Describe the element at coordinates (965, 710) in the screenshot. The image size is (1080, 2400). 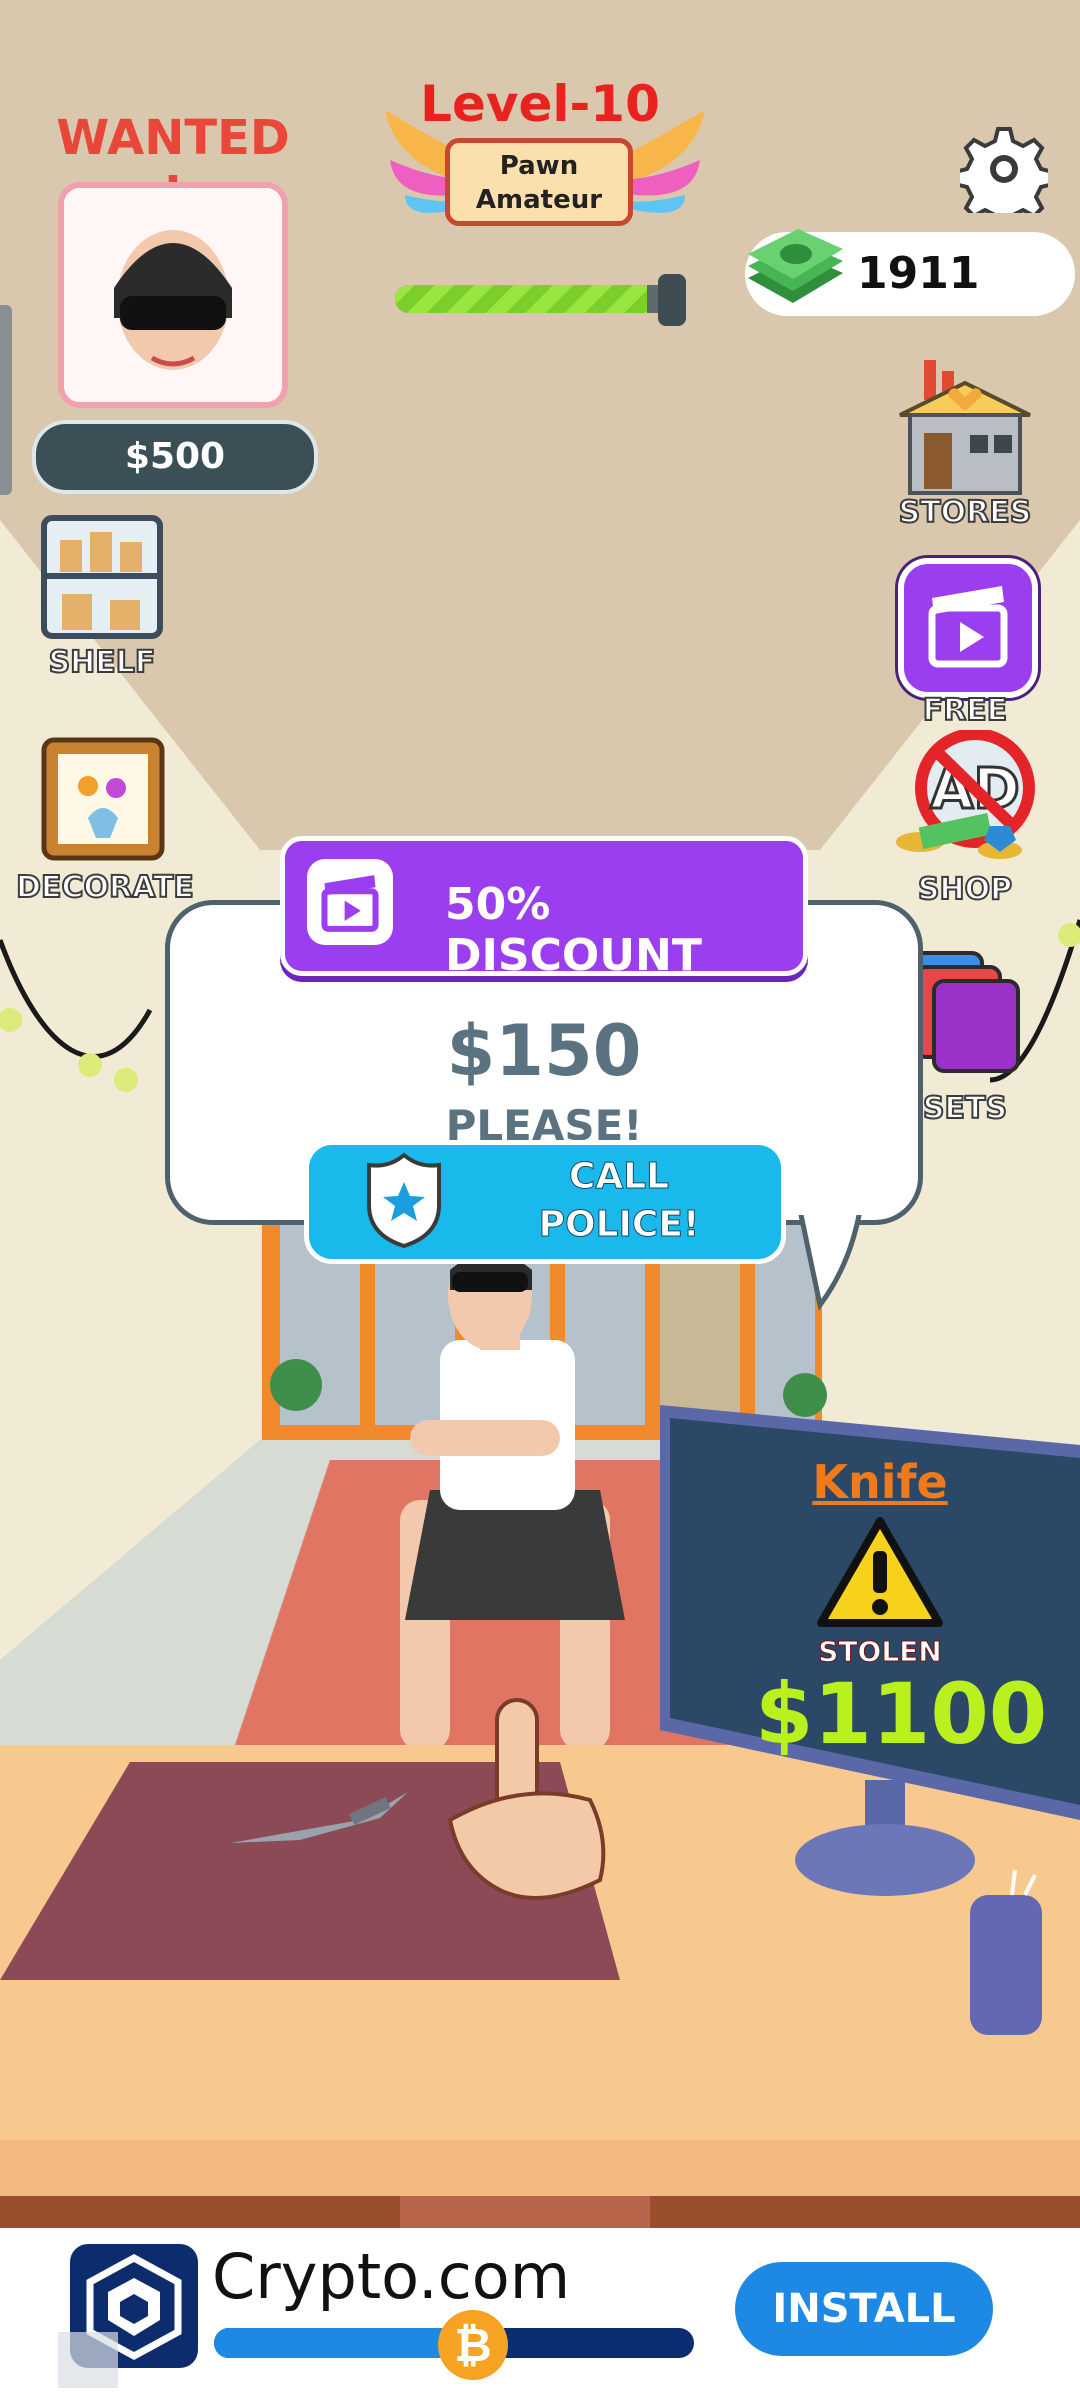
I see `free-label: FREE` at that location.